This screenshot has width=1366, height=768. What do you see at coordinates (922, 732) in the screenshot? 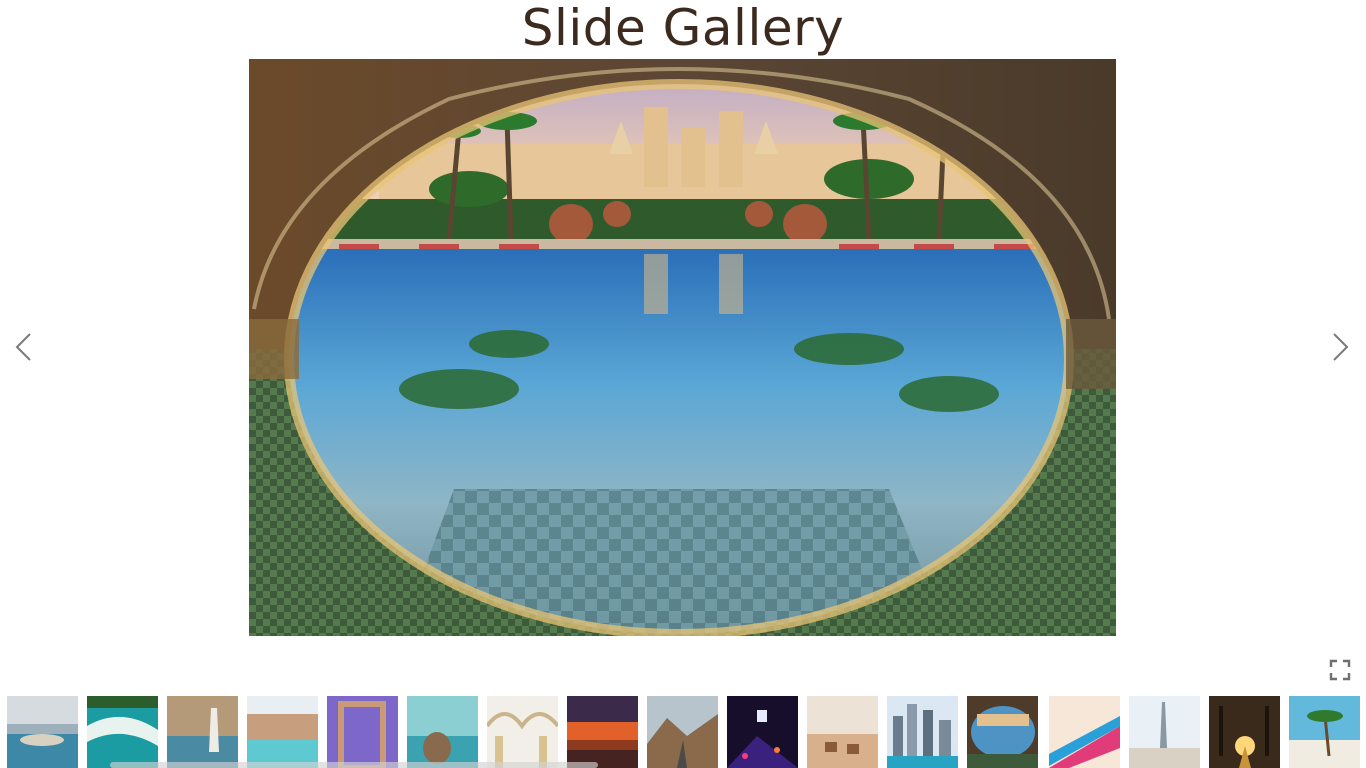
I see `thumbnail-marina-skyscrapers` at bounding box center [922, 732].